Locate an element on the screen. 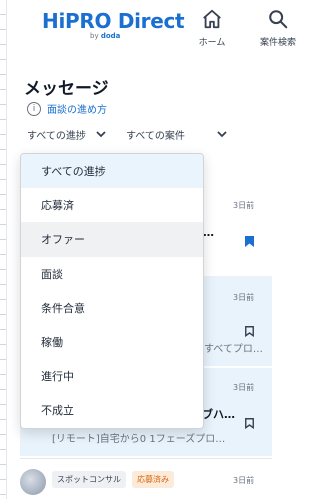 The image size is (320, 499). dropdown-option: 進行中 is located at coordinates (112, 376).